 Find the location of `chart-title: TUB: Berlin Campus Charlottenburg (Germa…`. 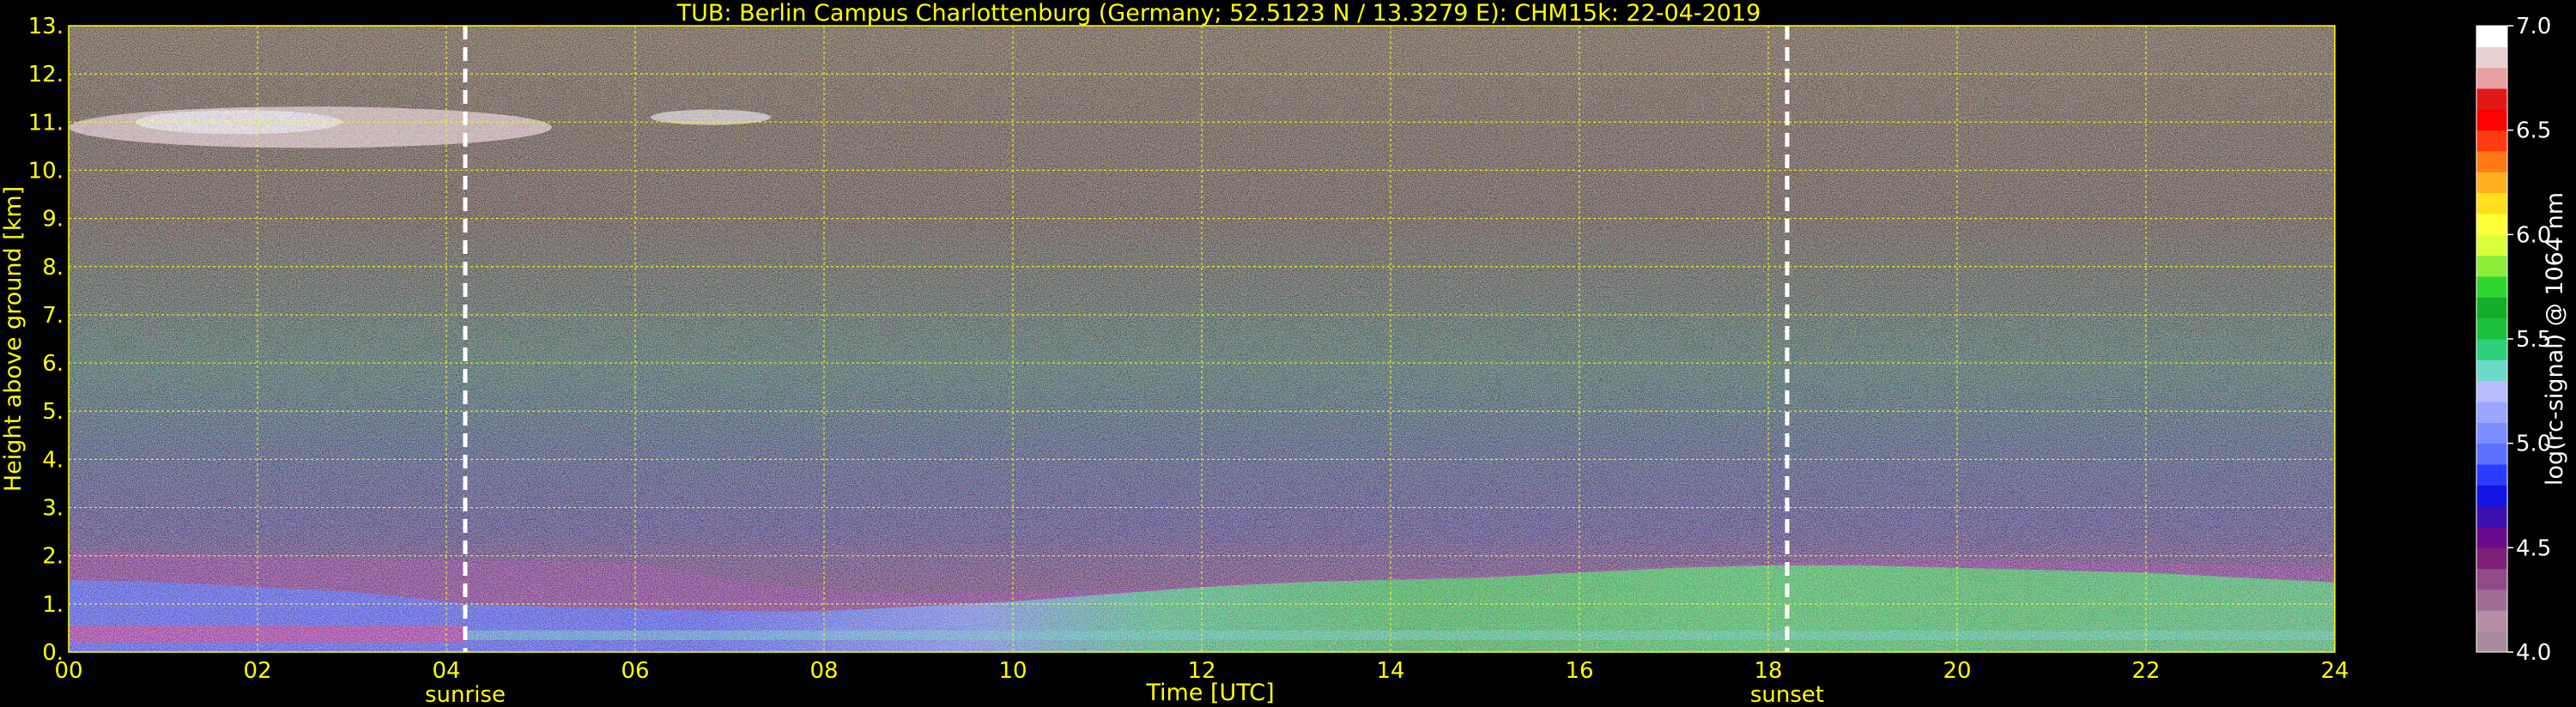

chart-title: TUB: Berlin Campus Charlottenburg (Germa… is located at coordinates (1218, 14).